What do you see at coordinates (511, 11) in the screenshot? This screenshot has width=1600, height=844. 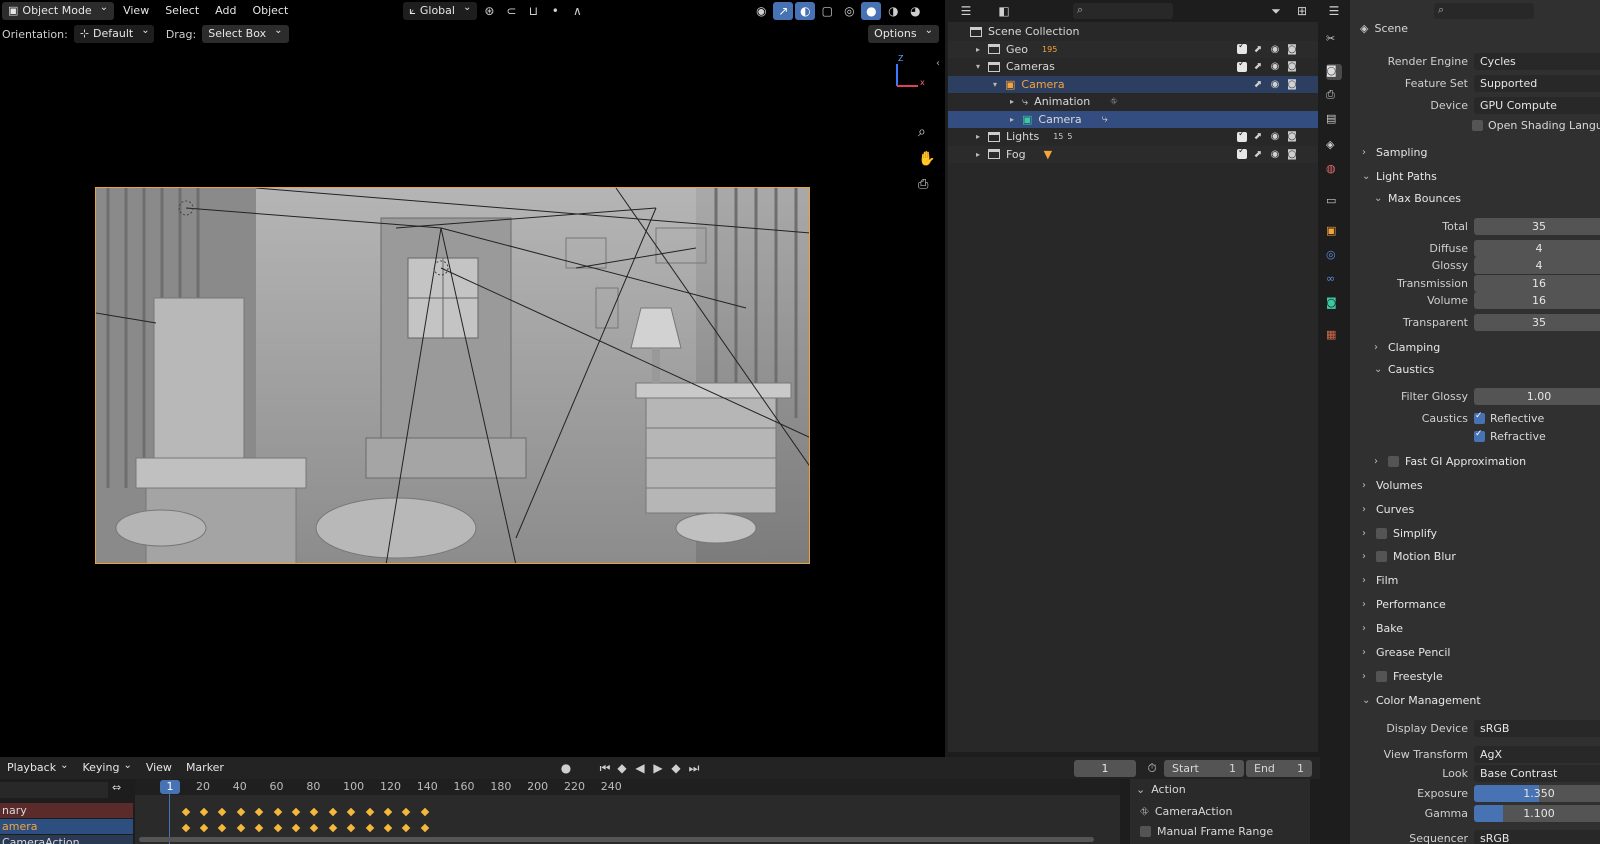 I see `snap-icon: ⊂` at bounding box center [511, 11].